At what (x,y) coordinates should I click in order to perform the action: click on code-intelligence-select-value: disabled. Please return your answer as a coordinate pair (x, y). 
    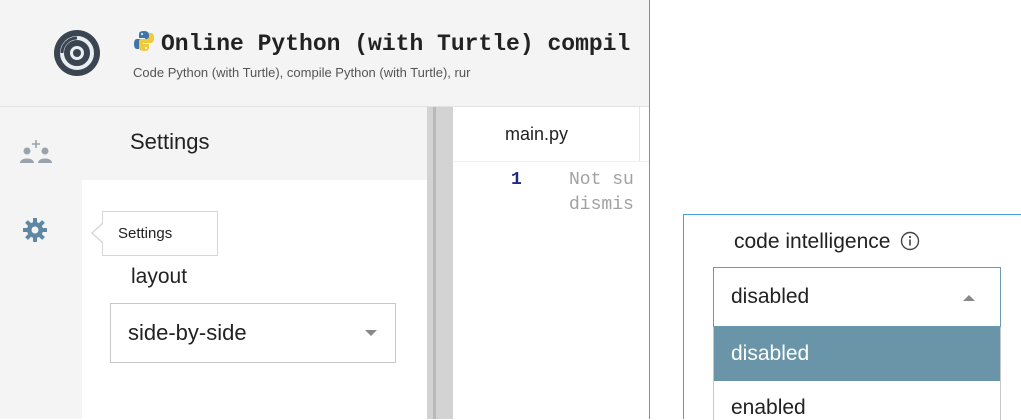
    Looking at the image, I should click on (770, 296).